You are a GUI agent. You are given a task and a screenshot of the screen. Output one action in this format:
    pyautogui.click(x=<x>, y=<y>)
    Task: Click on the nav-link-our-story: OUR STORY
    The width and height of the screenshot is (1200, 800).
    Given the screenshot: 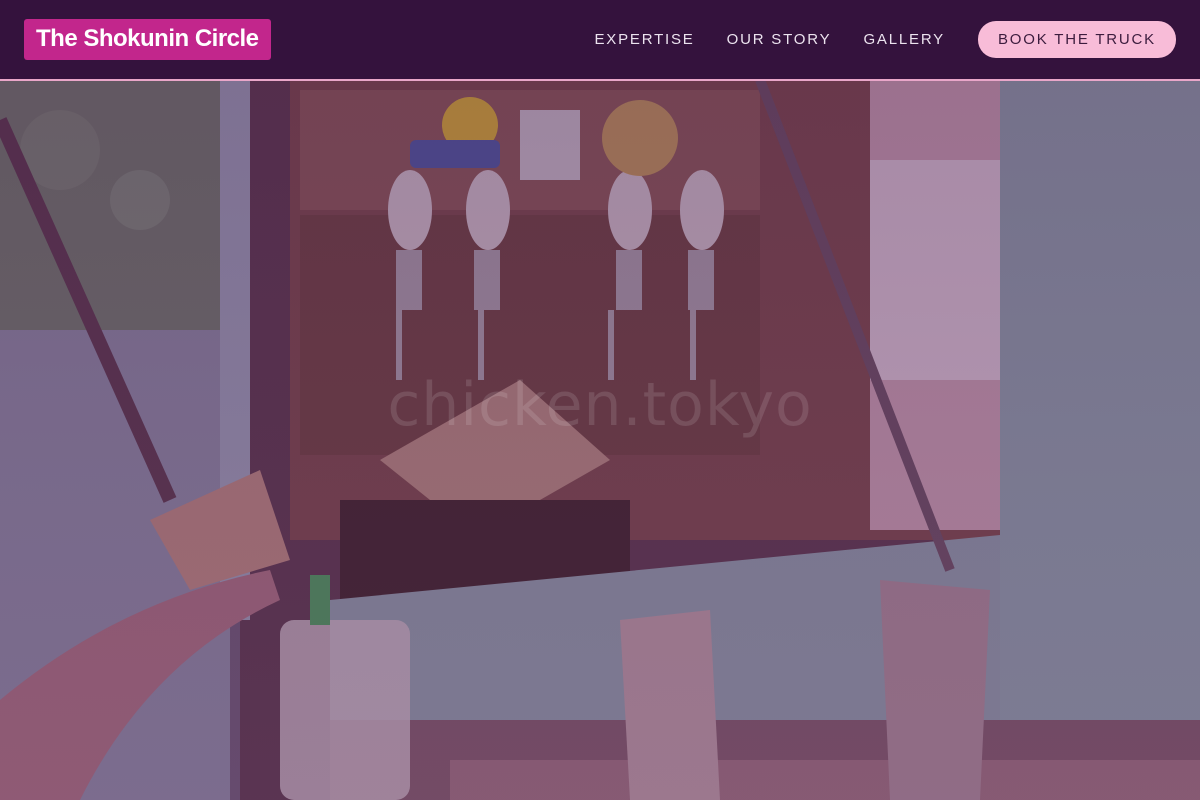 What is the action you would take?
    pyautogui.click(x=779, y=39)
    